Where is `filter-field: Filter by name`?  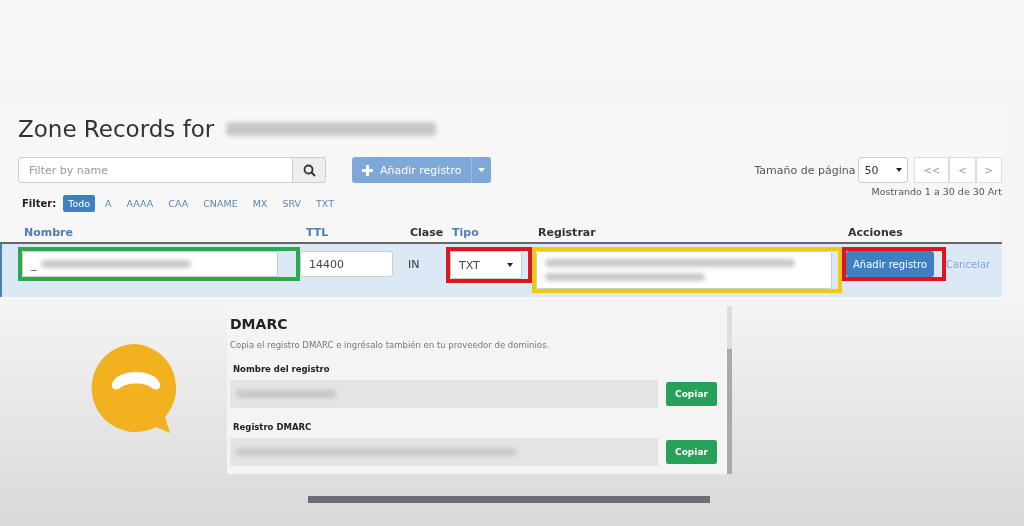 filter-field: Filter by name is located at coordinates (155, 170).